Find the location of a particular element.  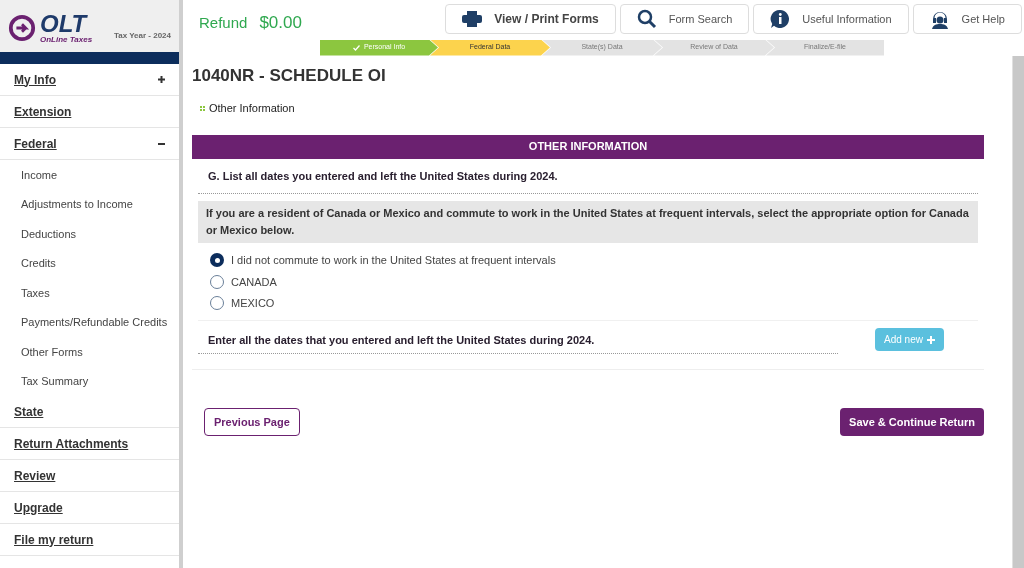

radio-label: MEXICO is located at coordinates (253, 303).